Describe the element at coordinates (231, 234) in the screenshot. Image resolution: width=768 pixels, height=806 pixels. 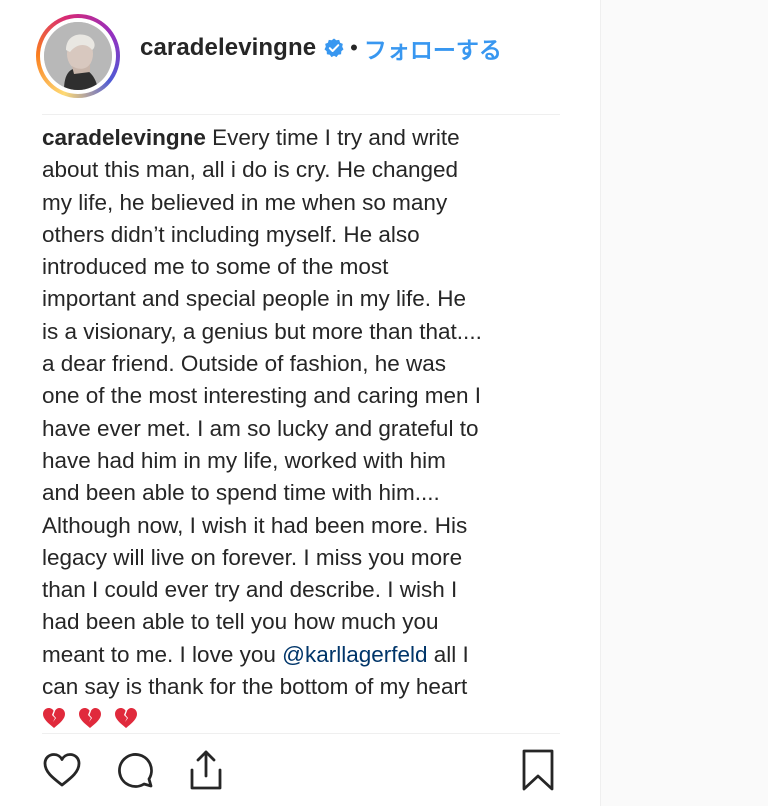
I see `caption-line: others didn’t including myself. He also` at that location.